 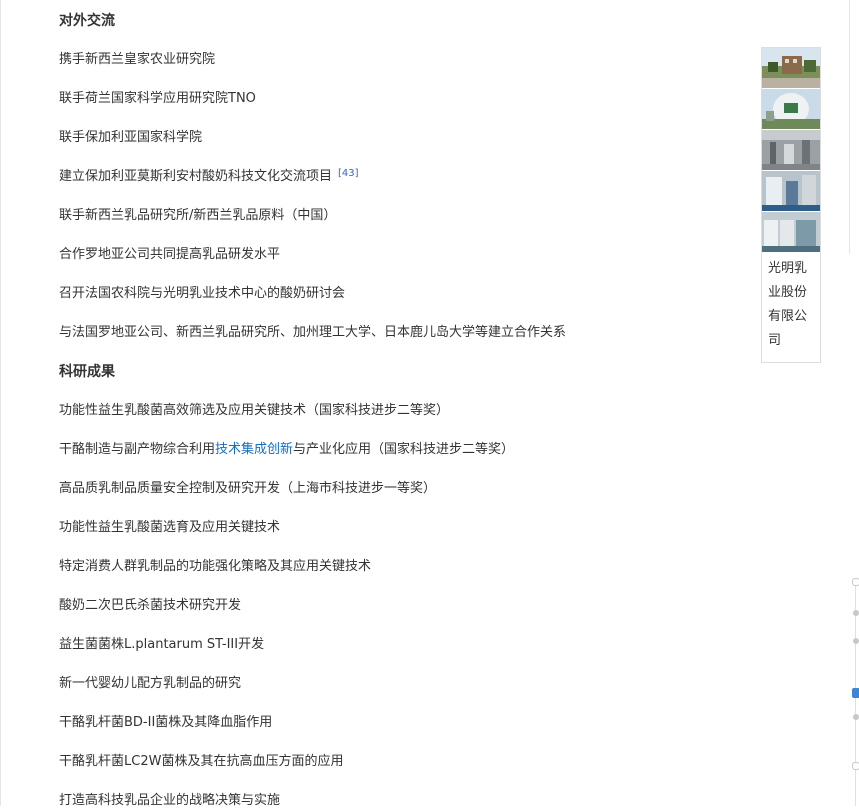 I want to click on list-item: 干酪制造与副产物综合利用技术集成创新与产业化应用（国家科技进步二等奖）, so click(x=286, y=450).